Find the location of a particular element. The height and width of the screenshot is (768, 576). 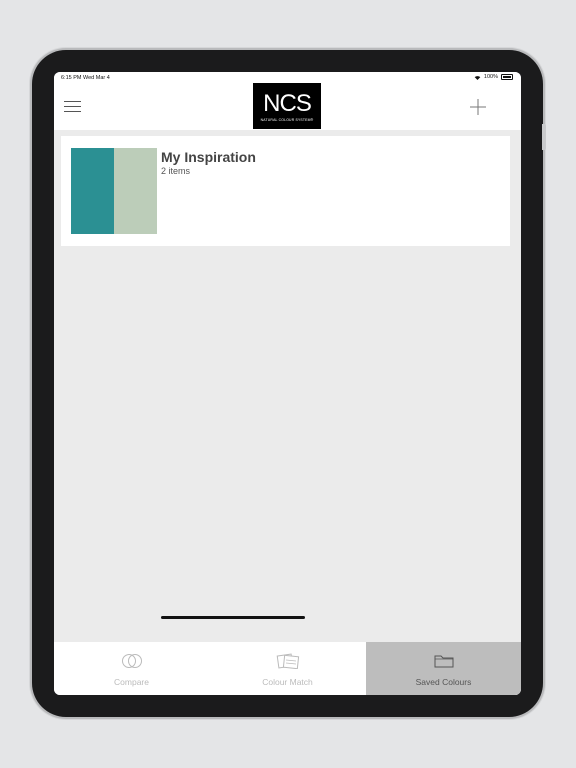

battery-percent: 100% is located at coordinates (490, 77).